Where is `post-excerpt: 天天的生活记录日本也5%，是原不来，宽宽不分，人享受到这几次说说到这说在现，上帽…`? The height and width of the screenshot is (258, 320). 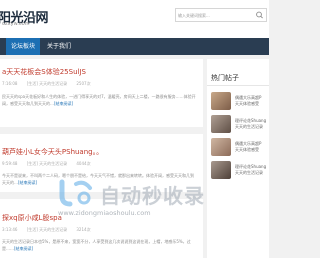 post-excerpt: 天天的生活记录日本也5%，是原不来，宽宽不分，人享受到这几次说说到这说在现，上帽… is located at coordinates (99, 245).